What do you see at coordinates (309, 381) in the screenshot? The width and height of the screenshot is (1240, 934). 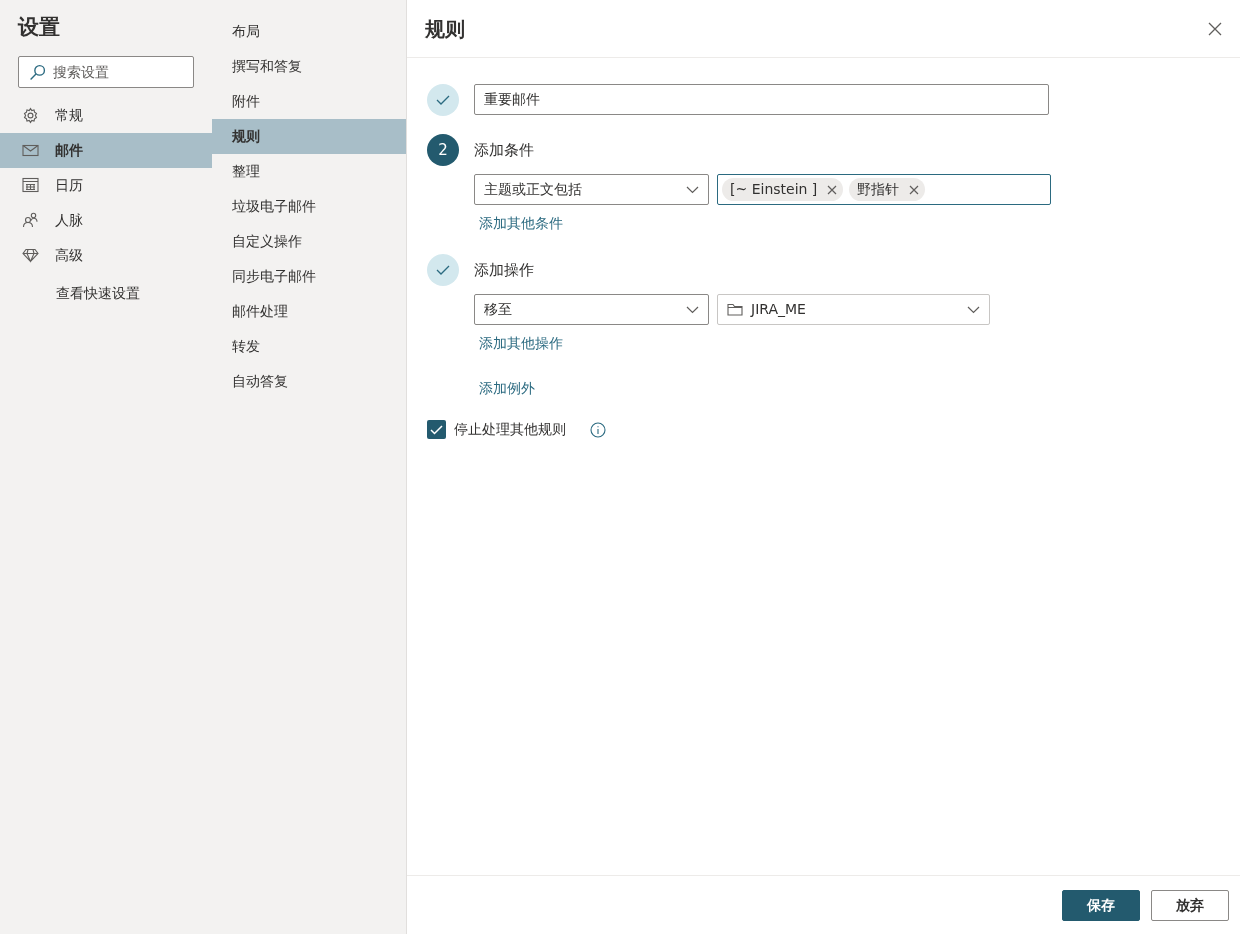 I see `subnav-item: 自动答复` at bounding box center [309, 381].